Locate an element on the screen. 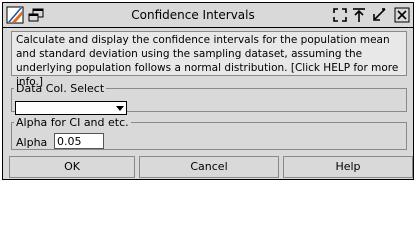 This screenshot has width=420, height=240. close-icon is located at coordinates (402, 15).